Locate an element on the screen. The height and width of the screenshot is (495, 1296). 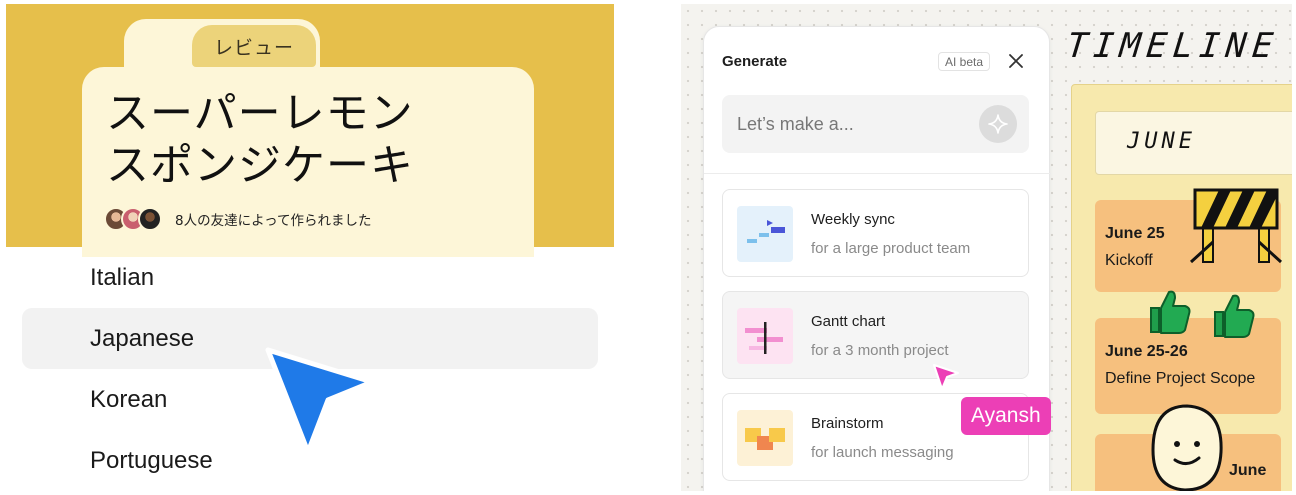
event-date: June is located at coordinates (1248, 470).